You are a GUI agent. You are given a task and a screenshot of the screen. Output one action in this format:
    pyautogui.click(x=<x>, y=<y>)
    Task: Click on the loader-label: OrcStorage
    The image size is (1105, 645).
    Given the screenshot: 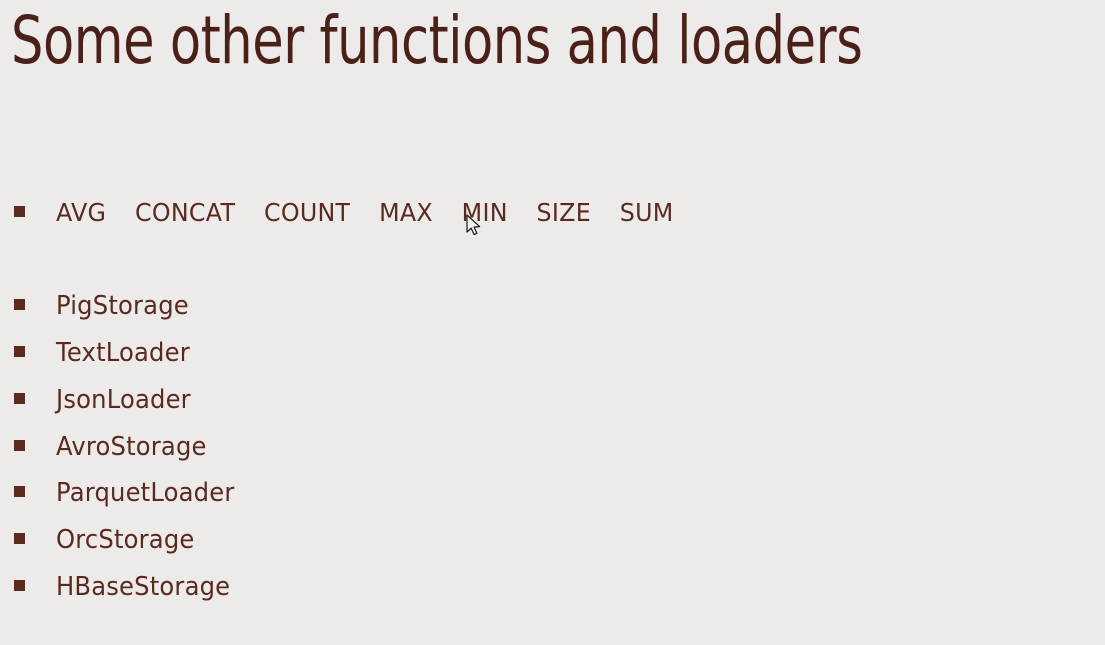 What is the action you would take?
    pyautogui.click(x=125, y=540)
    